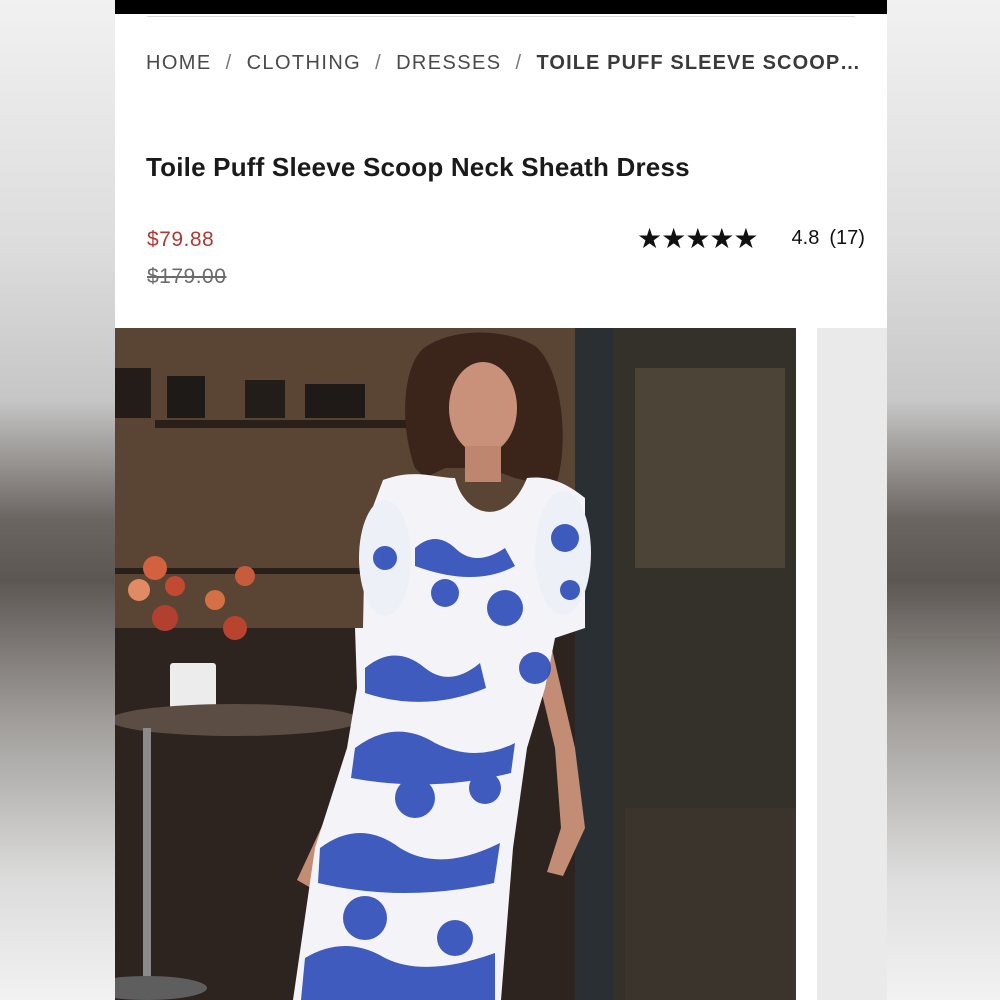 The height and width of the screenshot is (1000, 1000). What do you see at coordinates (57, 500) in the screenshot?
I see `background-left` at bounding box center [57, 500].